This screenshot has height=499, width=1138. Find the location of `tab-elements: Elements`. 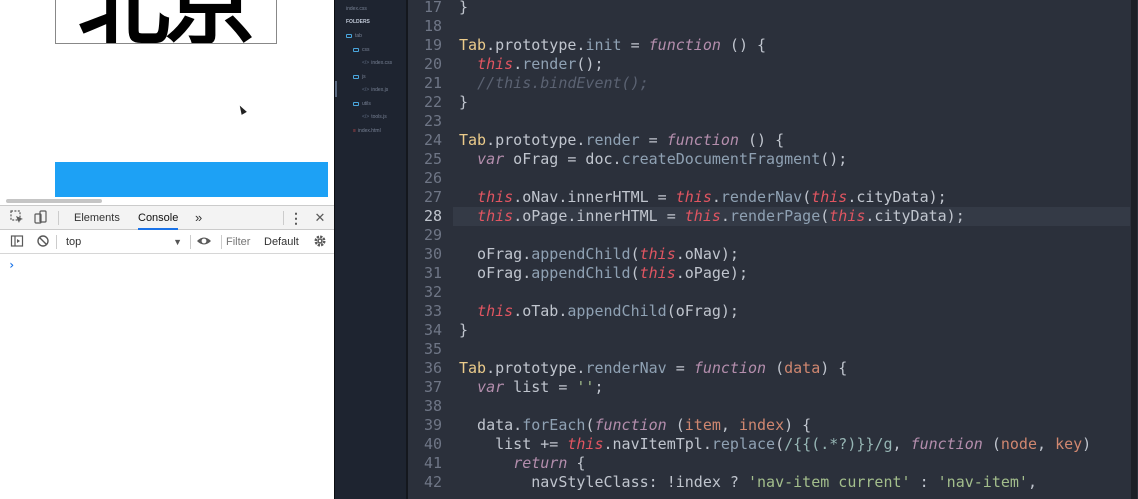

tab-elements: Elements is located at coordinates (97, 218).